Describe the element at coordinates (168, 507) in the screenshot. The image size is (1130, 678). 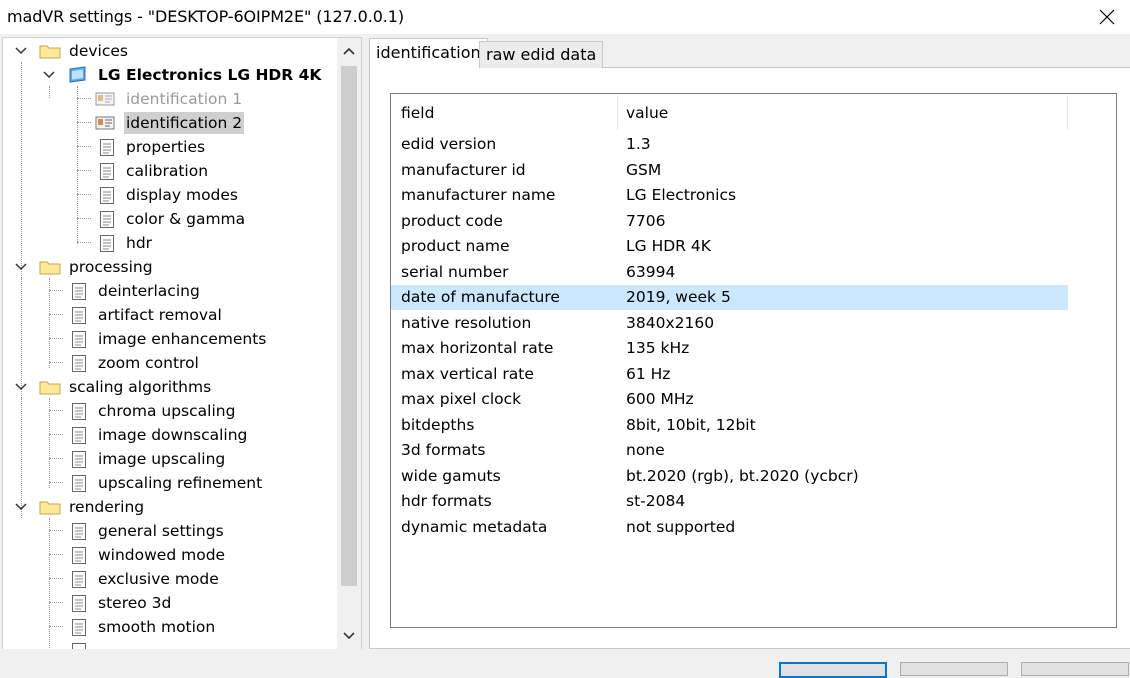
I see `tree-item-rendering: rendering` at that location.